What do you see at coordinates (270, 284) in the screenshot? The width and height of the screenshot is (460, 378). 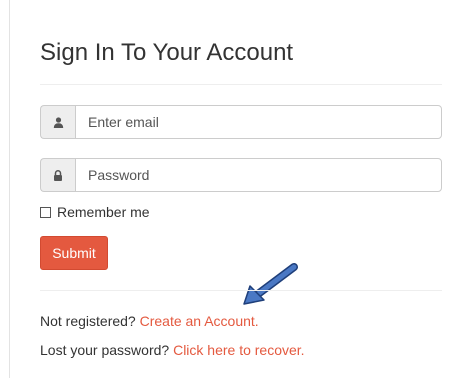 I see `pointer-arrow-icon` at bounding box center [270, 284].